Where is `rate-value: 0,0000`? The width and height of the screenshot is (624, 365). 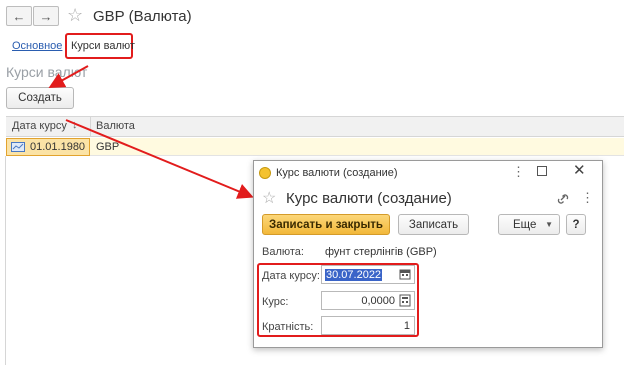
rate-value: 0,0000 is located at coordinates (378, 300).